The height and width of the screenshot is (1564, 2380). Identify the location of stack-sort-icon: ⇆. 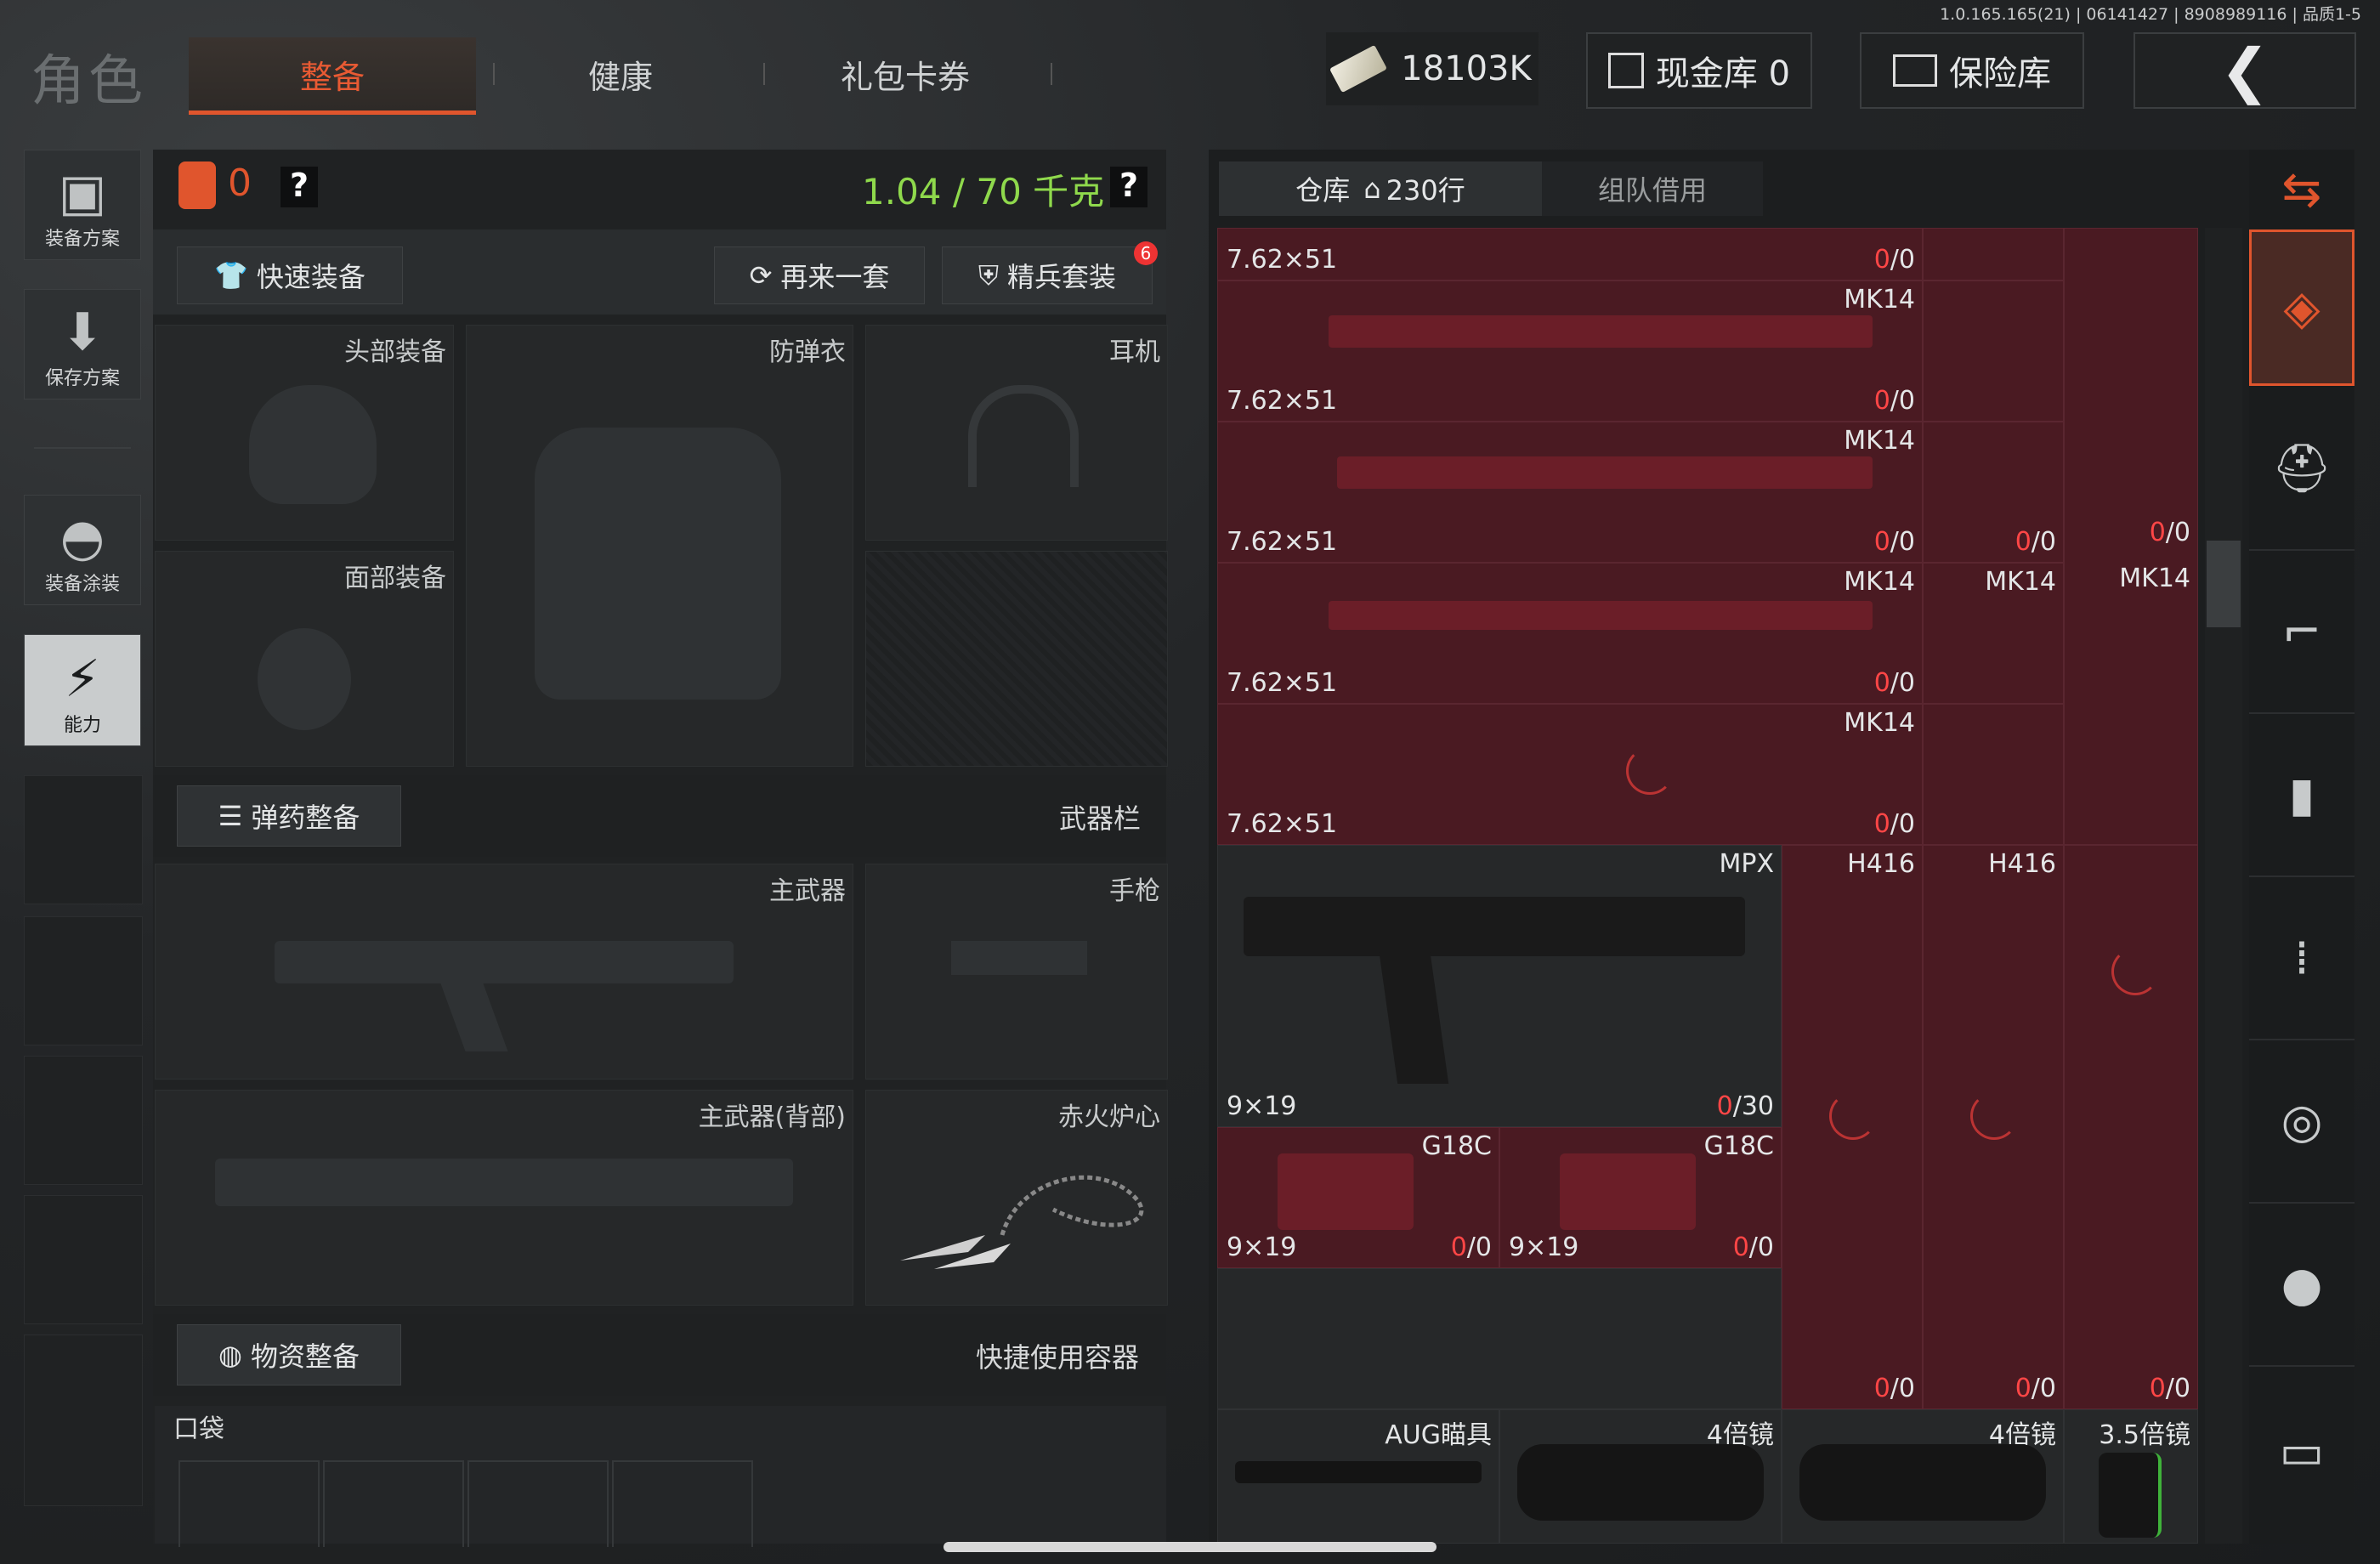
(2301, 190).